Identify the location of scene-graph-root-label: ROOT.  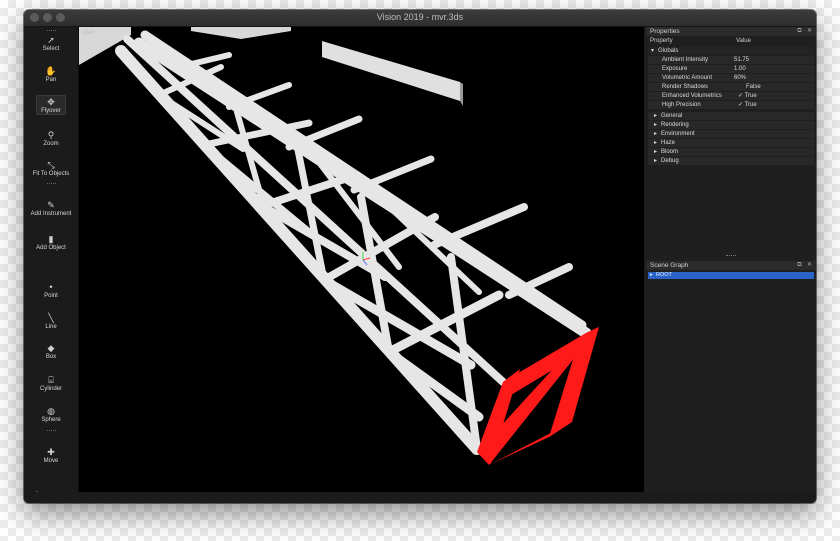
(664, 275).